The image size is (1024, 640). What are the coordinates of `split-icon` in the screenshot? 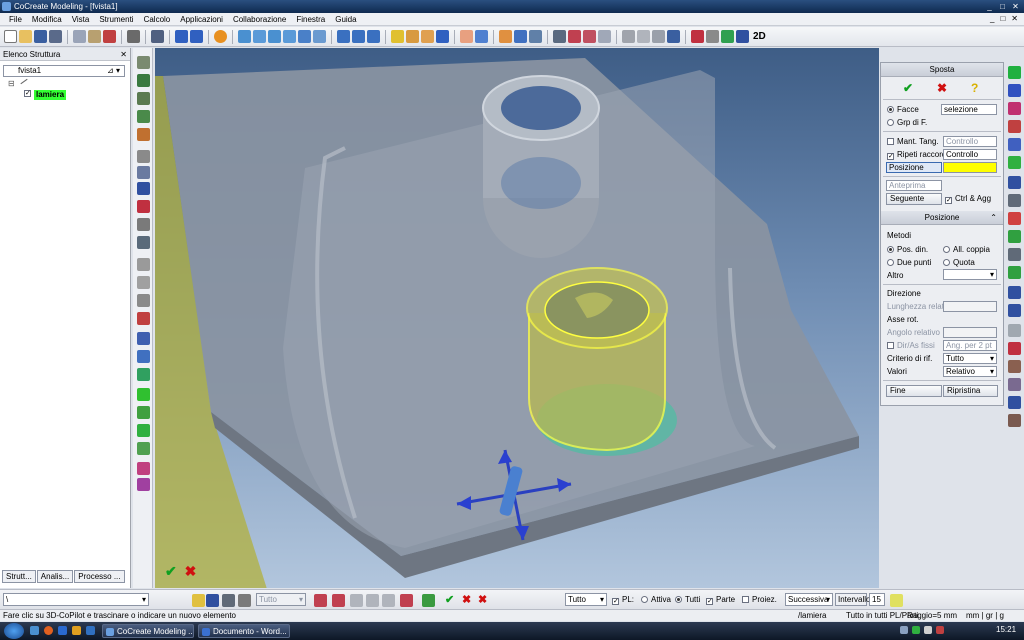 It's located at (143, 224).